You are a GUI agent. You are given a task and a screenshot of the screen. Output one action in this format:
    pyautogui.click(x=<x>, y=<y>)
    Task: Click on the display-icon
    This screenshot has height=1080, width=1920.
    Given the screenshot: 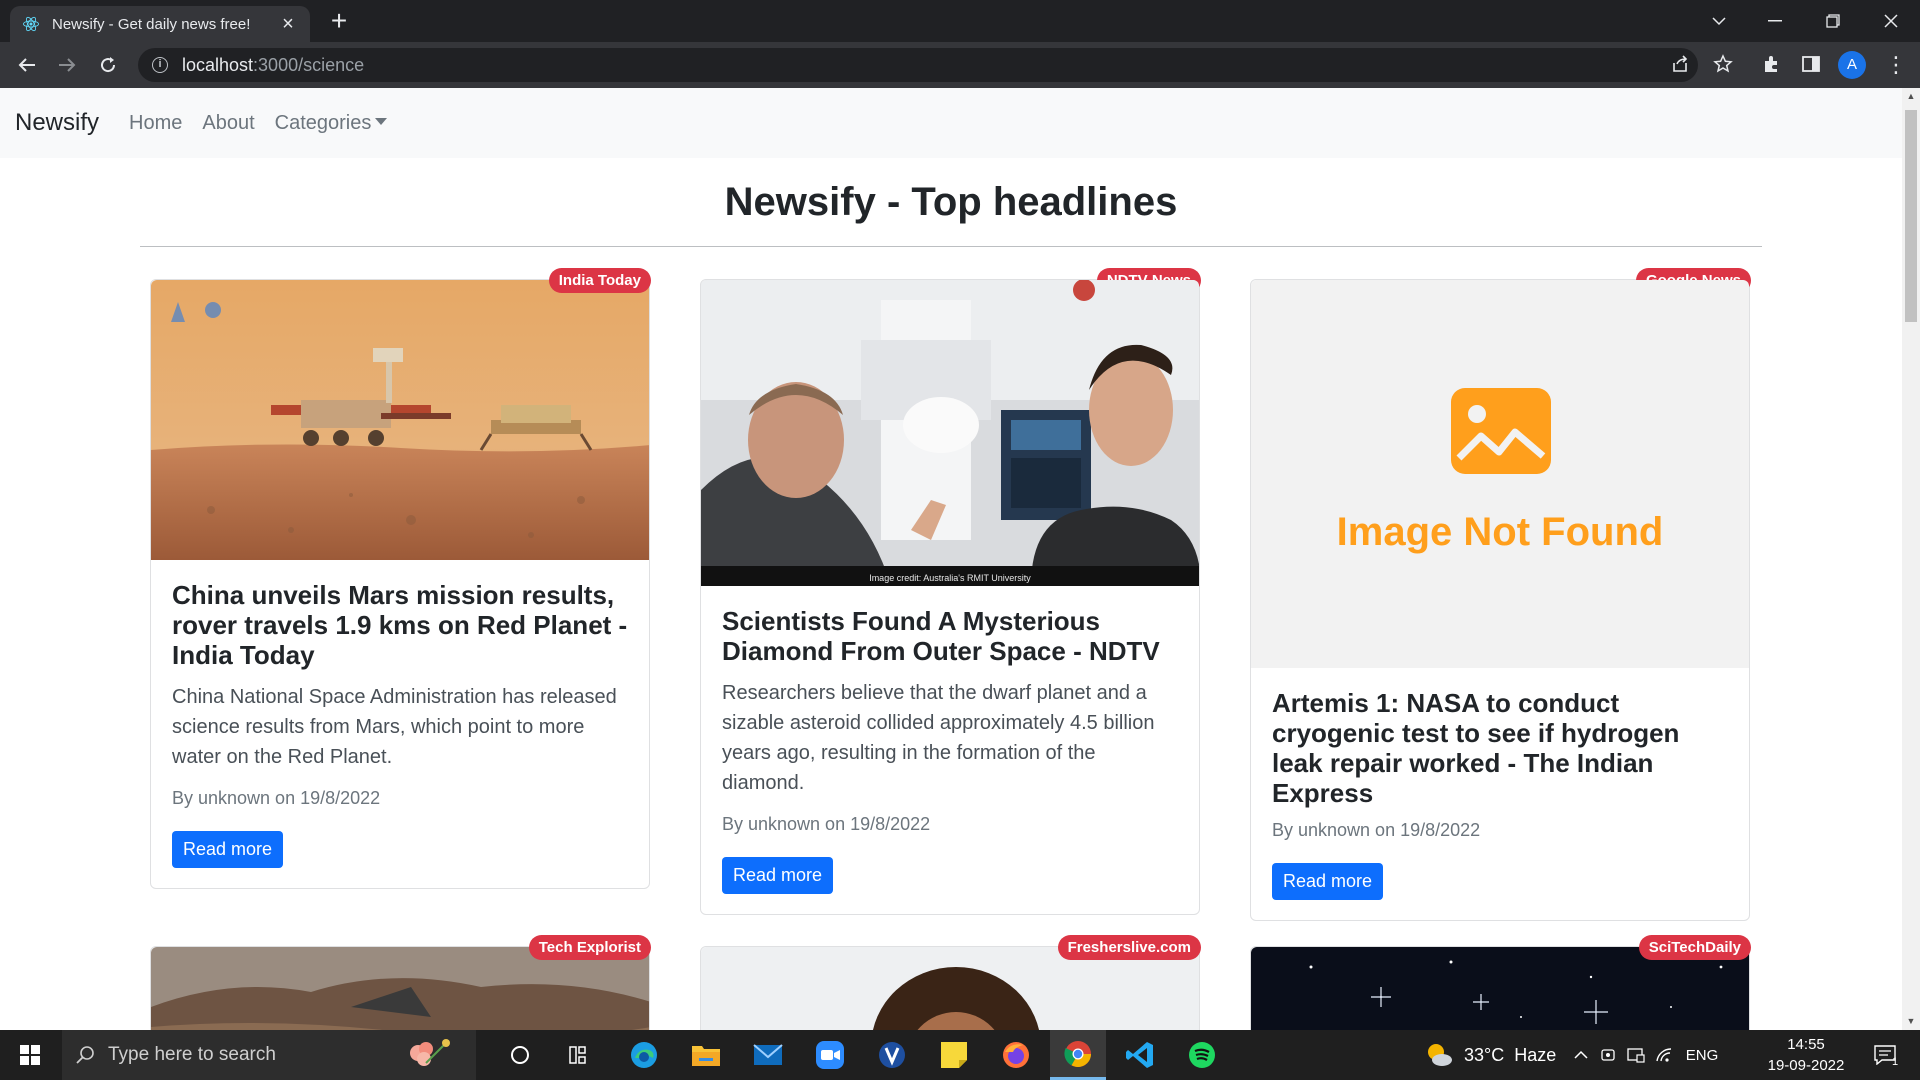 What is the action you would take?
    pyautogui.click(x=1636, y=1055)
    